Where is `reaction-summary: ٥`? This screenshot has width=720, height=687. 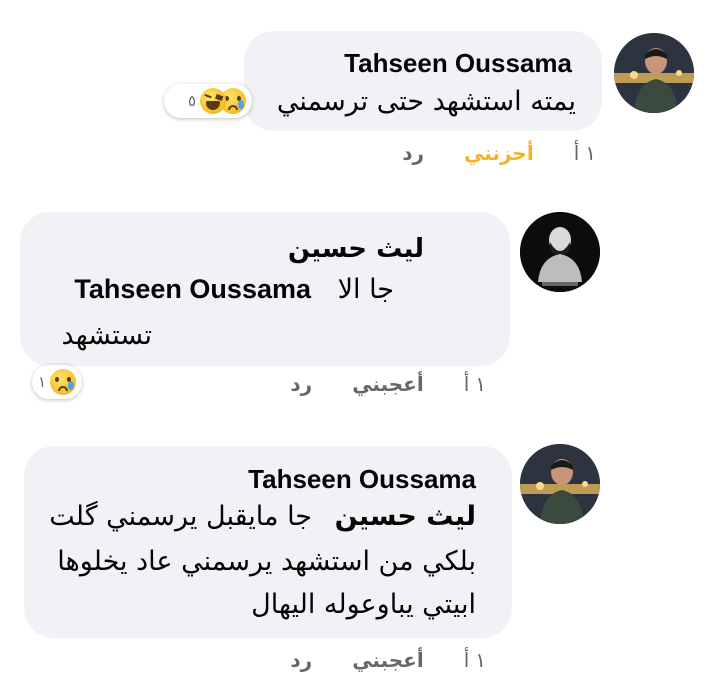 reaction-summary: ٥ is located at coordinates (208, 101).